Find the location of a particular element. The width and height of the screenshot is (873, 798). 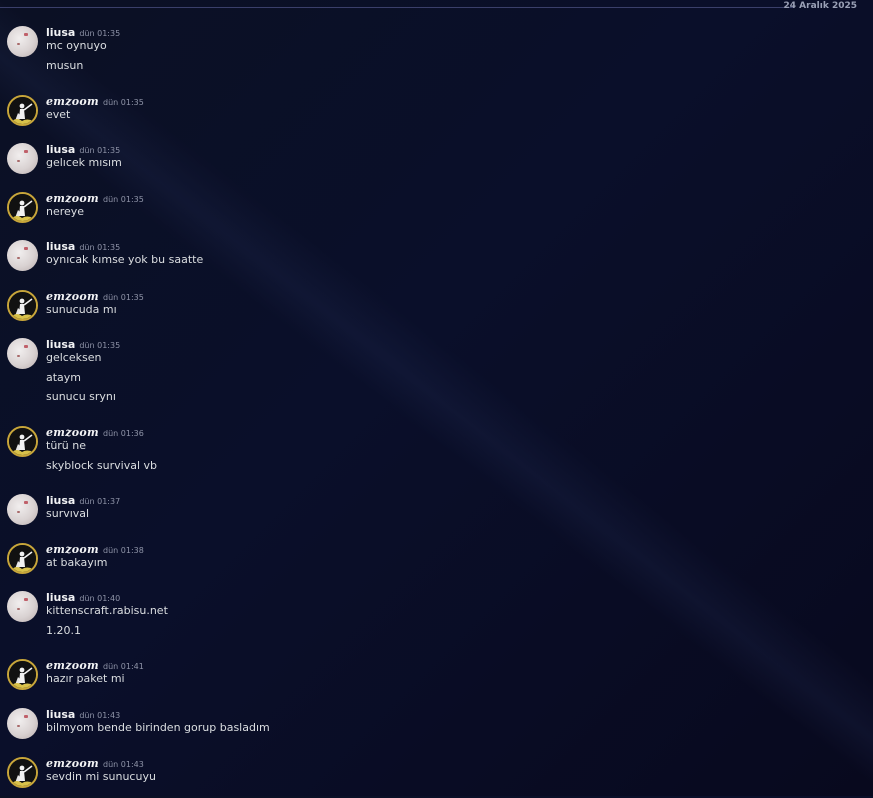

message-header: emzoom dün 01:41 is located at coordinates (95, 663).